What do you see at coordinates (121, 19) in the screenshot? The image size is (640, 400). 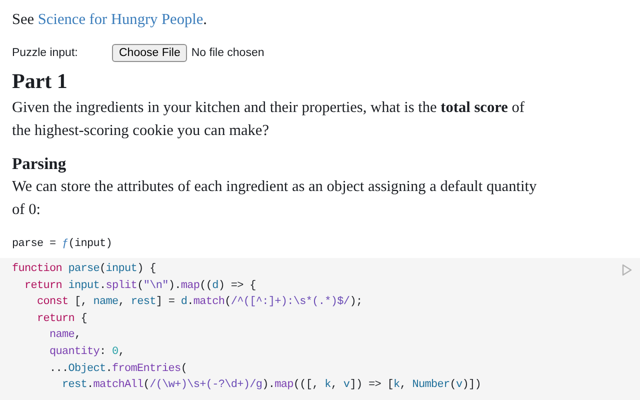 I see `article-link: Science for Hungry People` at bounding box center [121, 19].